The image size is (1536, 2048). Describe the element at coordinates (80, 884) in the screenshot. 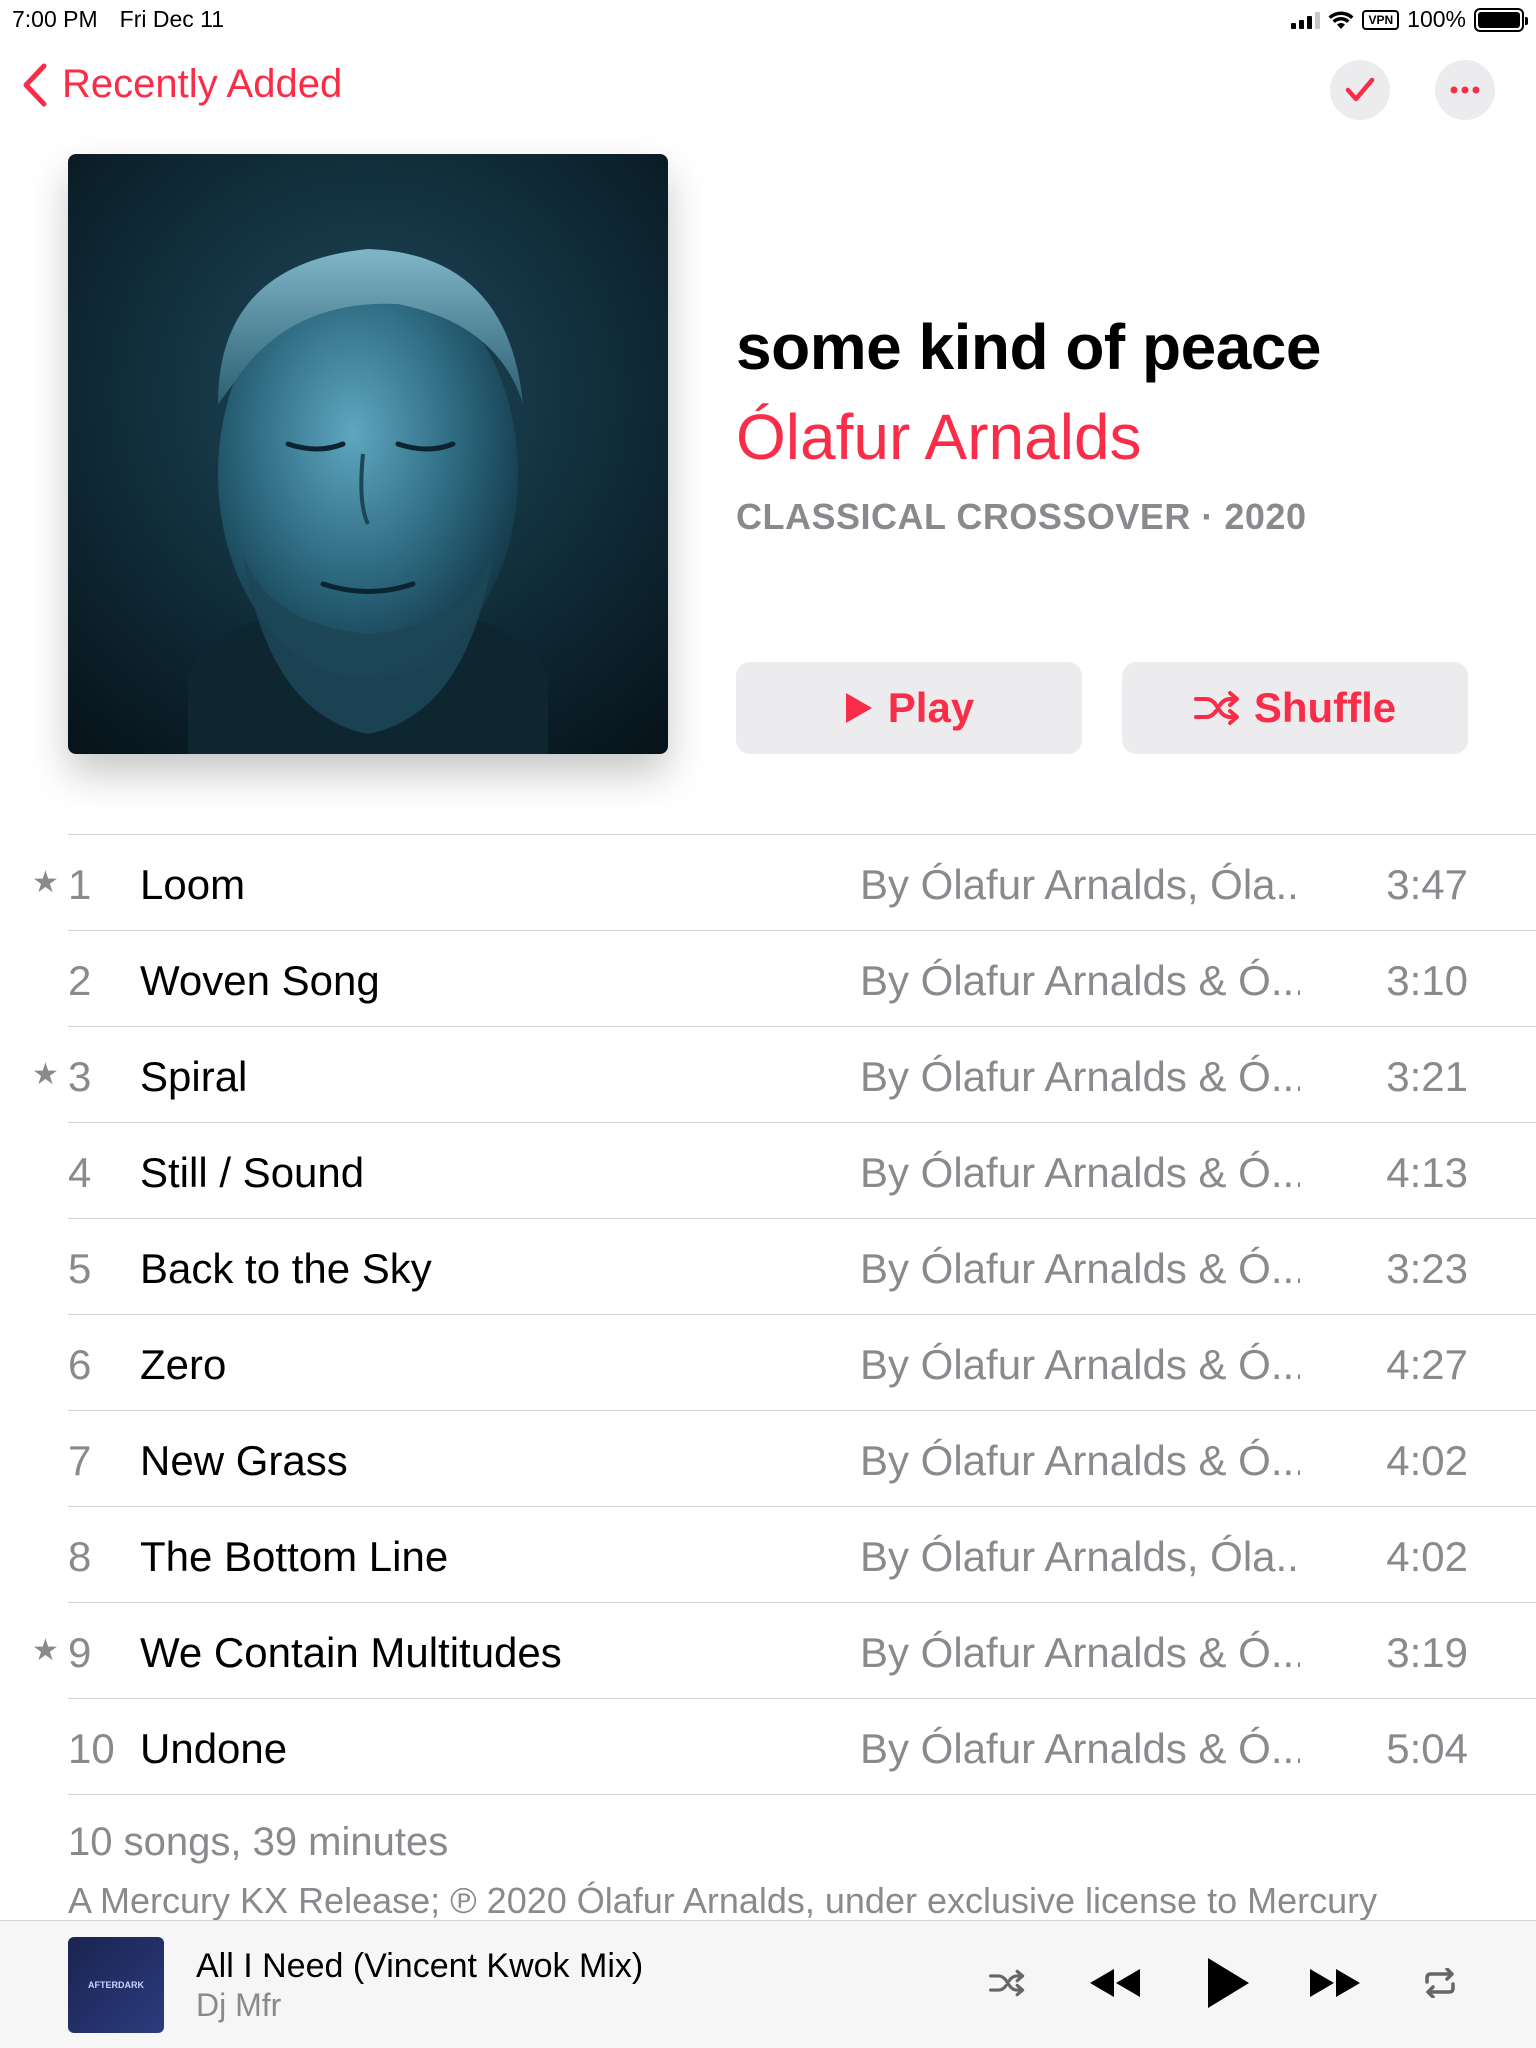

I see `track-number: 1` at that location.